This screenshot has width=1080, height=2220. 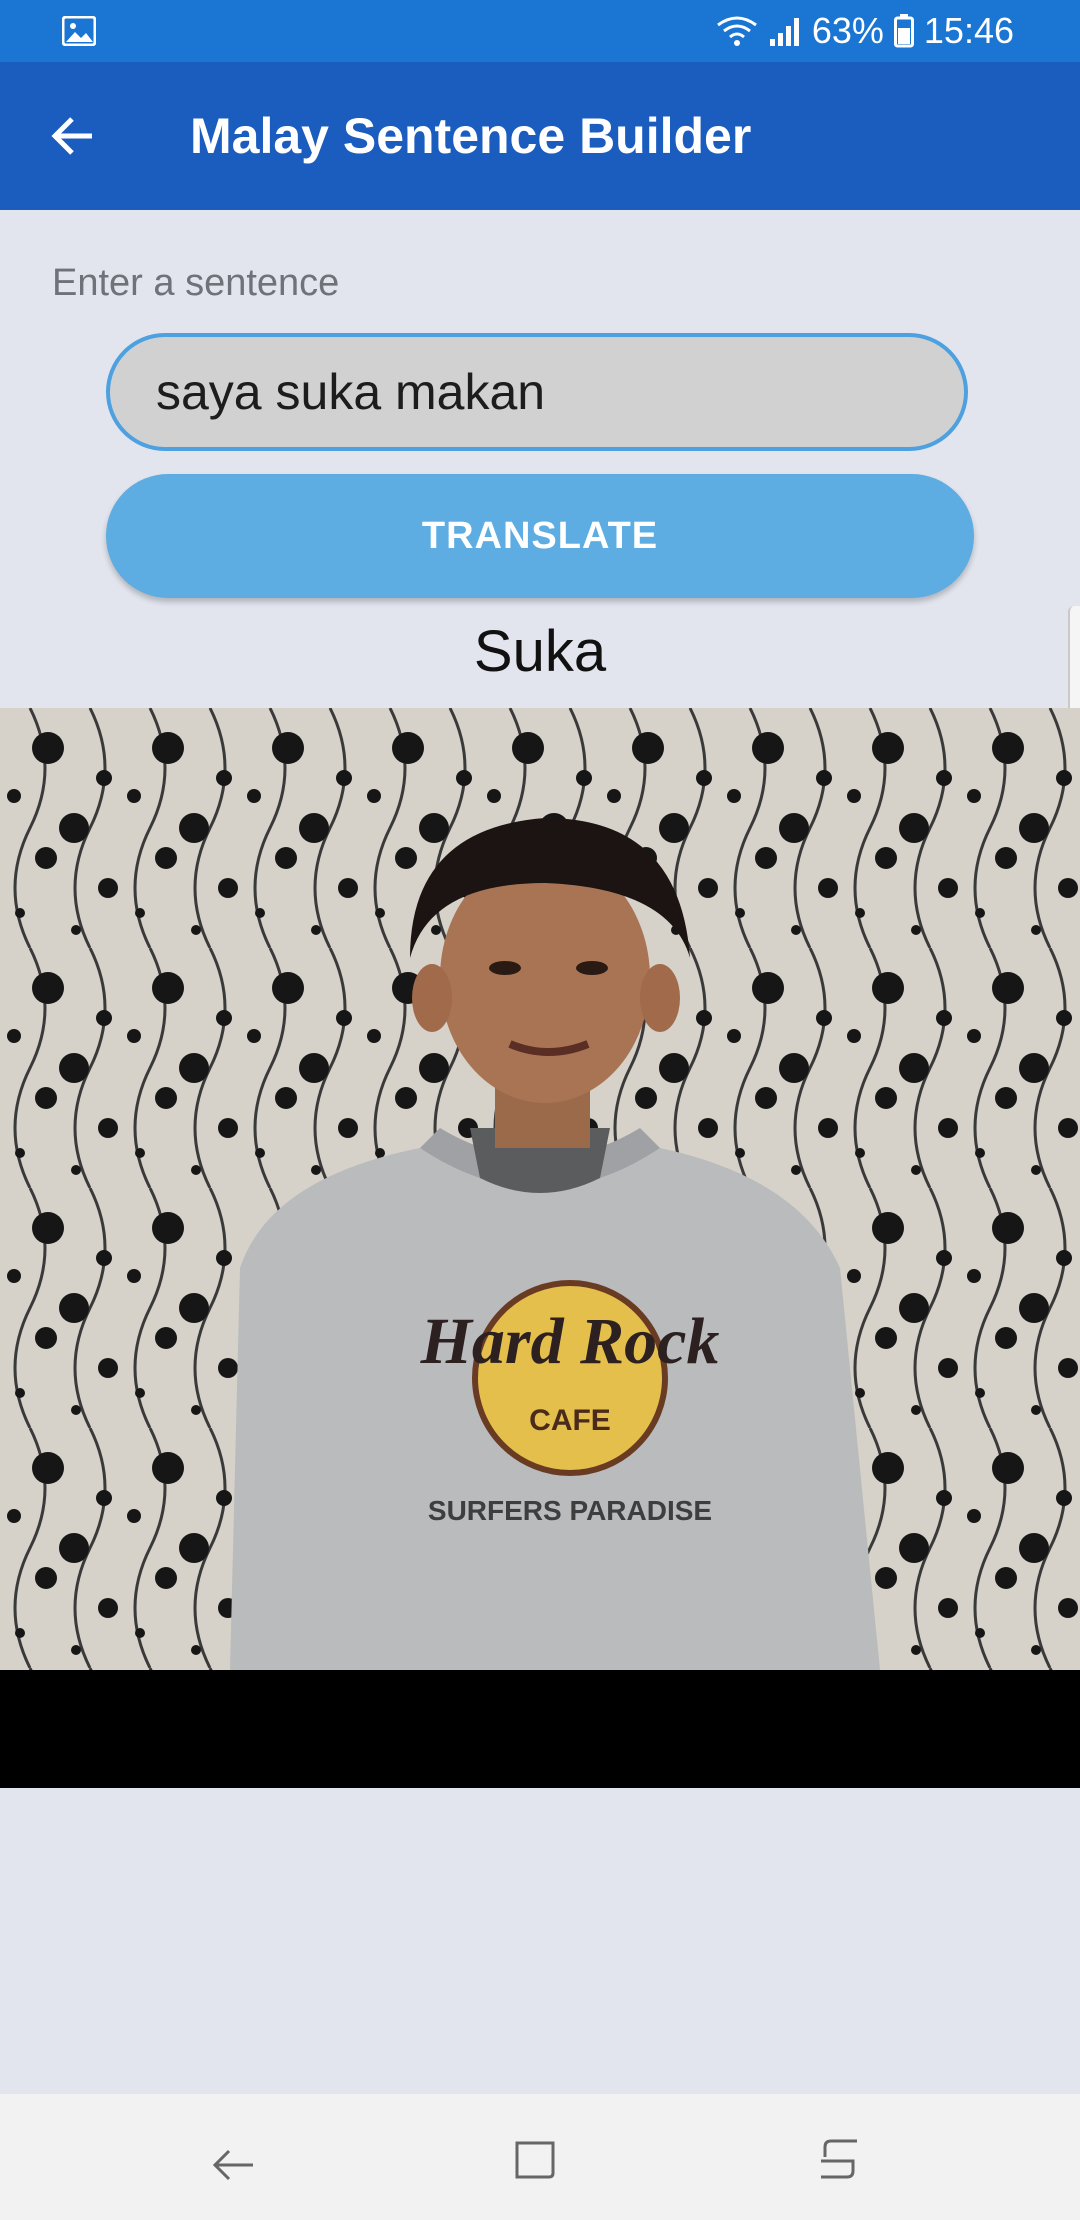 I want to click on battery-icon, so click(x=903, y=31).